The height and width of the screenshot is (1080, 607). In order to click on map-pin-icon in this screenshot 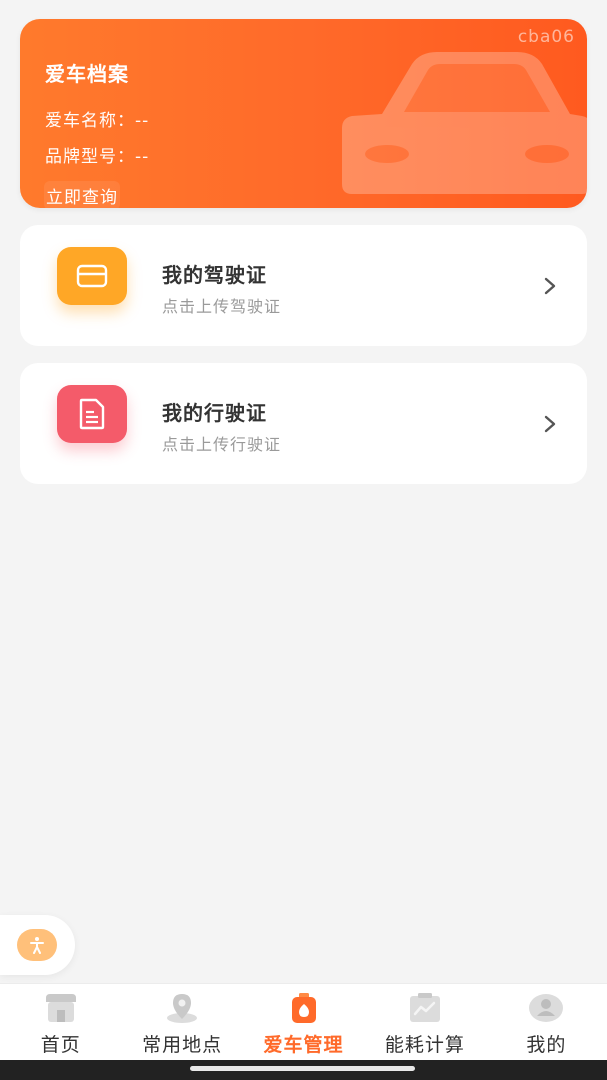, I will do `click(182, 1008)`.